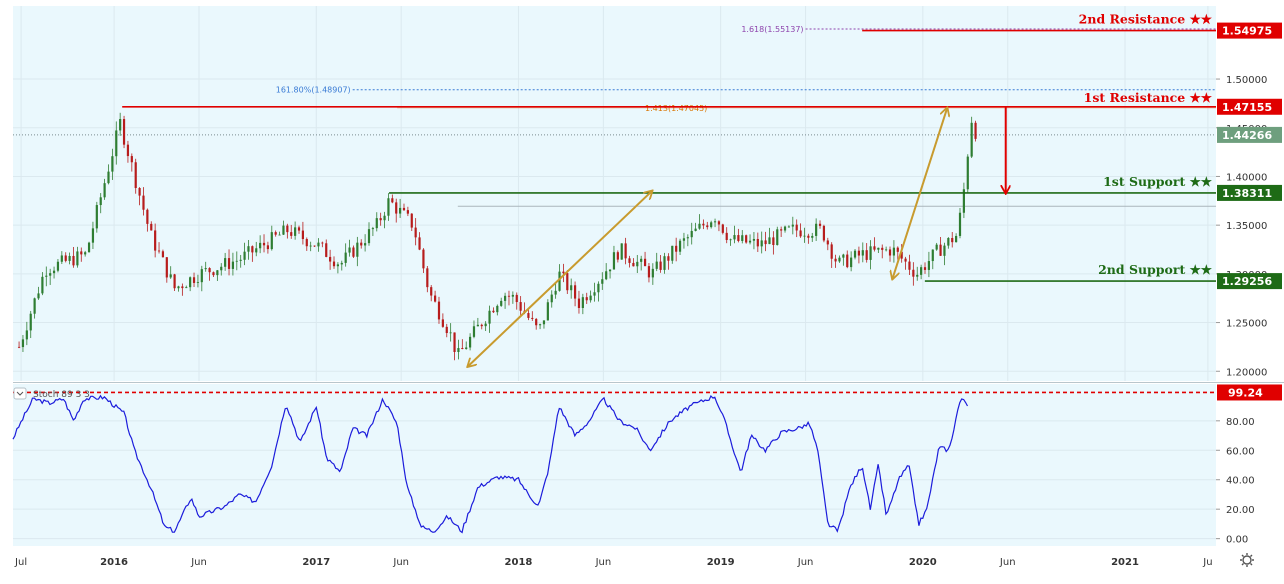  I want to click on time-tick-label: Ju, so click(1207, 562).